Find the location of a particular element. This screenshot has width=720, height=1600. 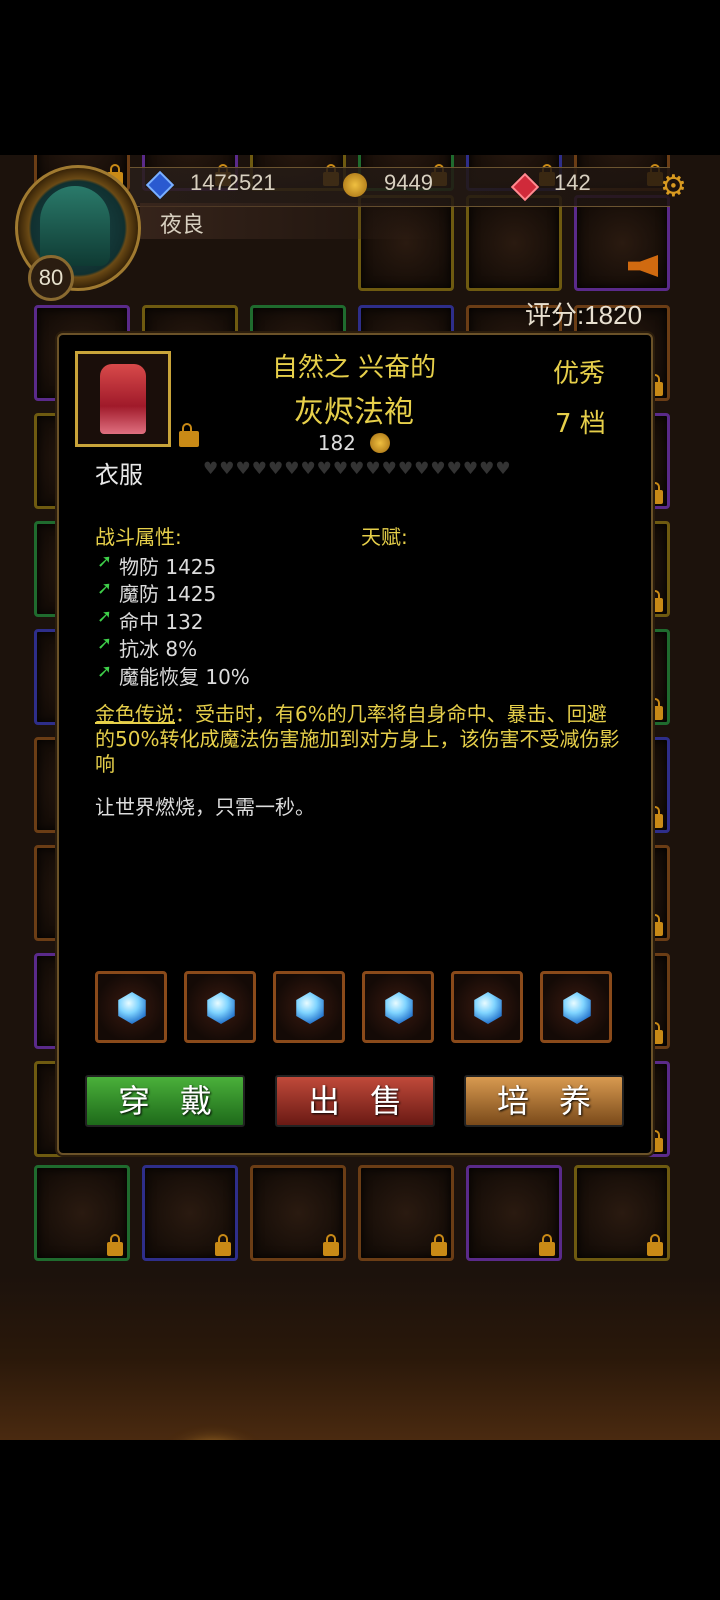

score-text: 评分:1820 is located at coordinates (584, 315).